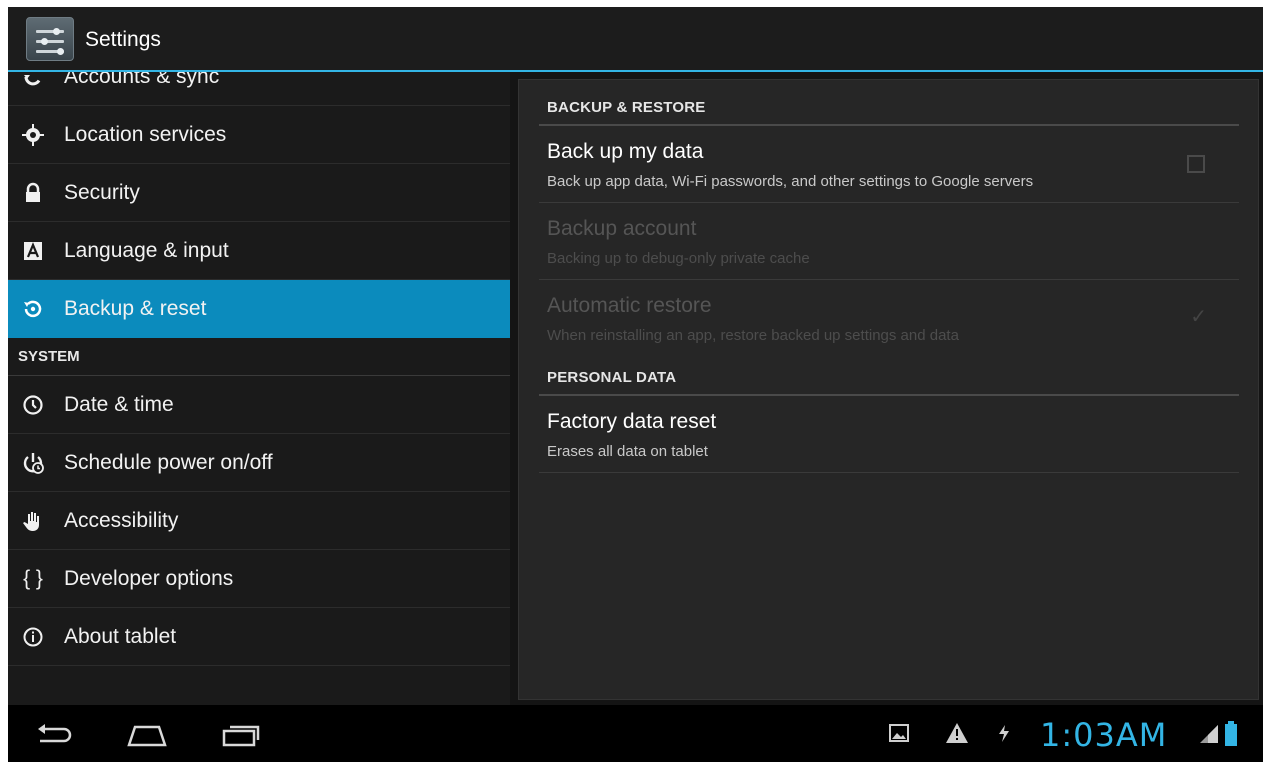 The height and width of the screenshot is (762, 1265). What do you see at coordinates (612, 377) in the screenshot?
I see `section-header-label: PERSONAL DATA` at bounding box center [612, 377].